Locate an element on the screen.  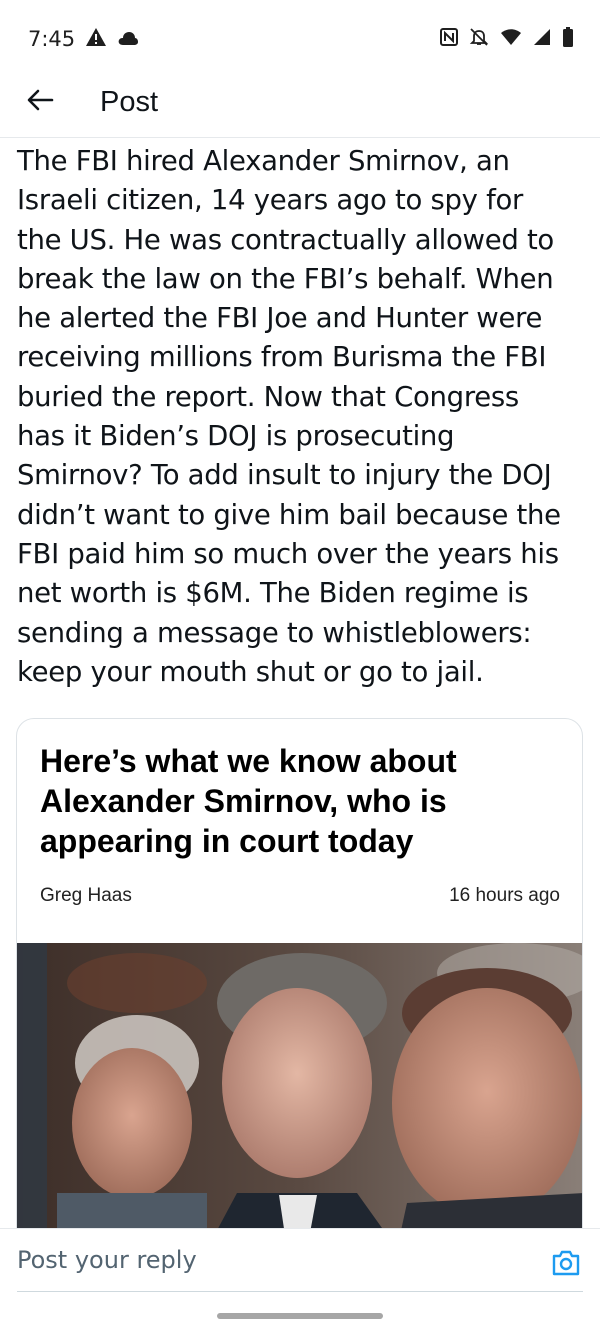
wifi-icon is located at coordinates (511, 39).